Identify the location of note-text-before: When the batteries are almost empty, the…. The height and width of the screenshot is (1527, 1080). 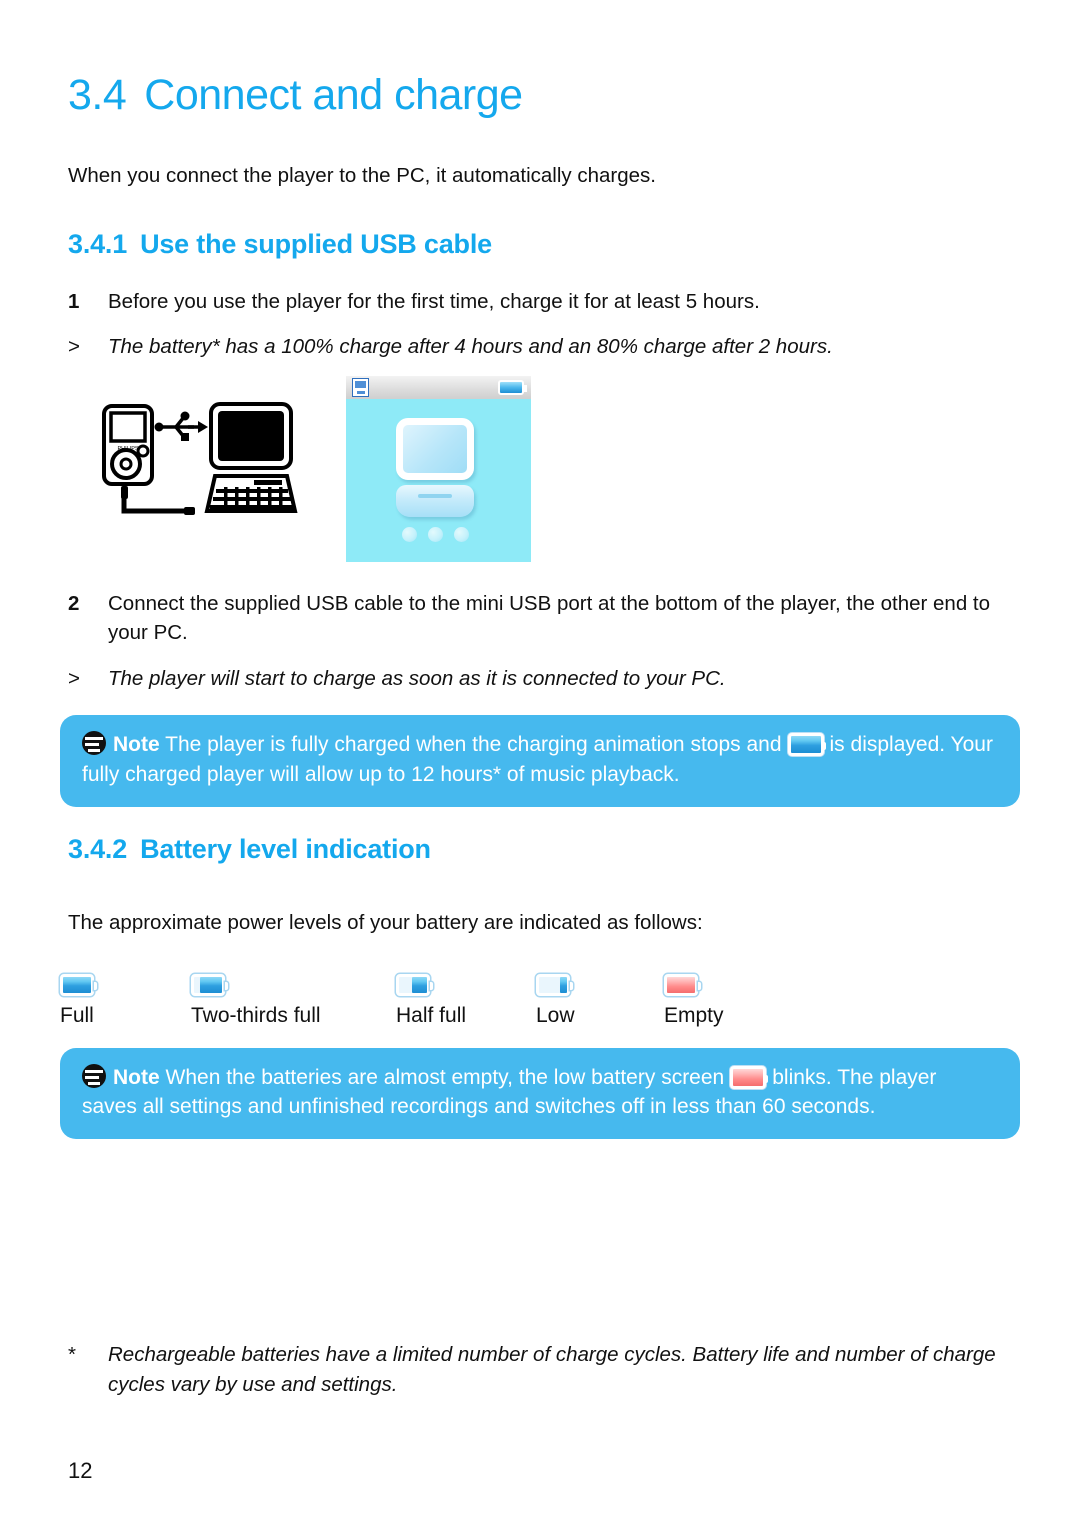
(445, 1077).